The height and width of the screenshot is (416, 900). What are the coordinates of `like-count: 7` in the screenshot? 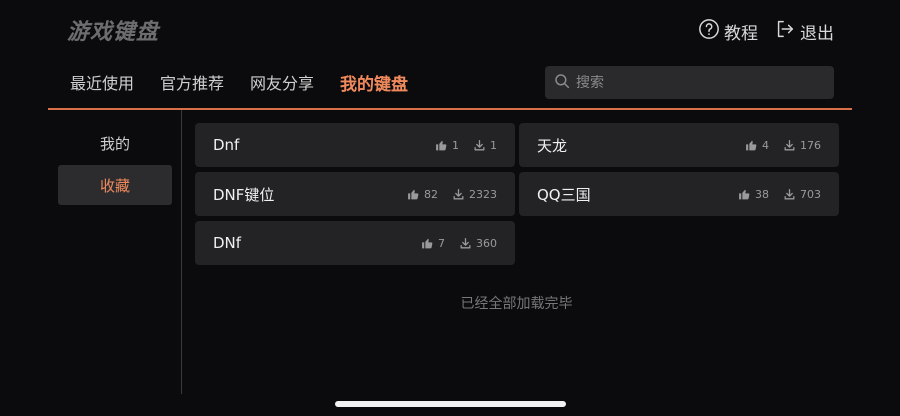 It's located at (433, 243).